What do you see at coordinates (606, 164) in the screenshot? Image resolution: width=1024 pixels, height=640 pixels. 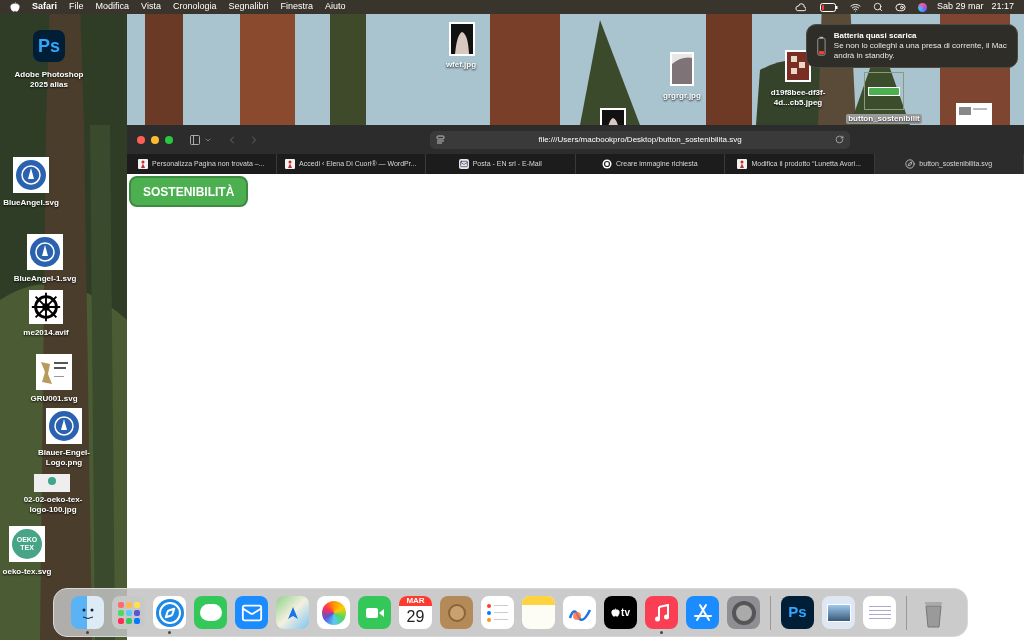 I see `swirl-favicon-icon` at bounding box center [606, 164].